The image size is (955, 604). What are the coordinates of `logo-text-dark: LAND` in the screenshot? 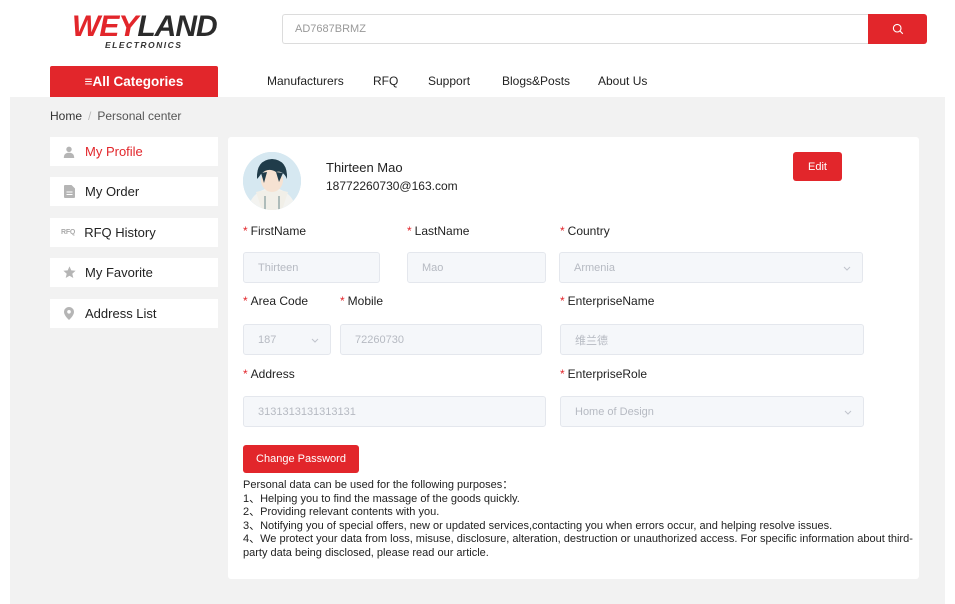 It's located at (177, 26).